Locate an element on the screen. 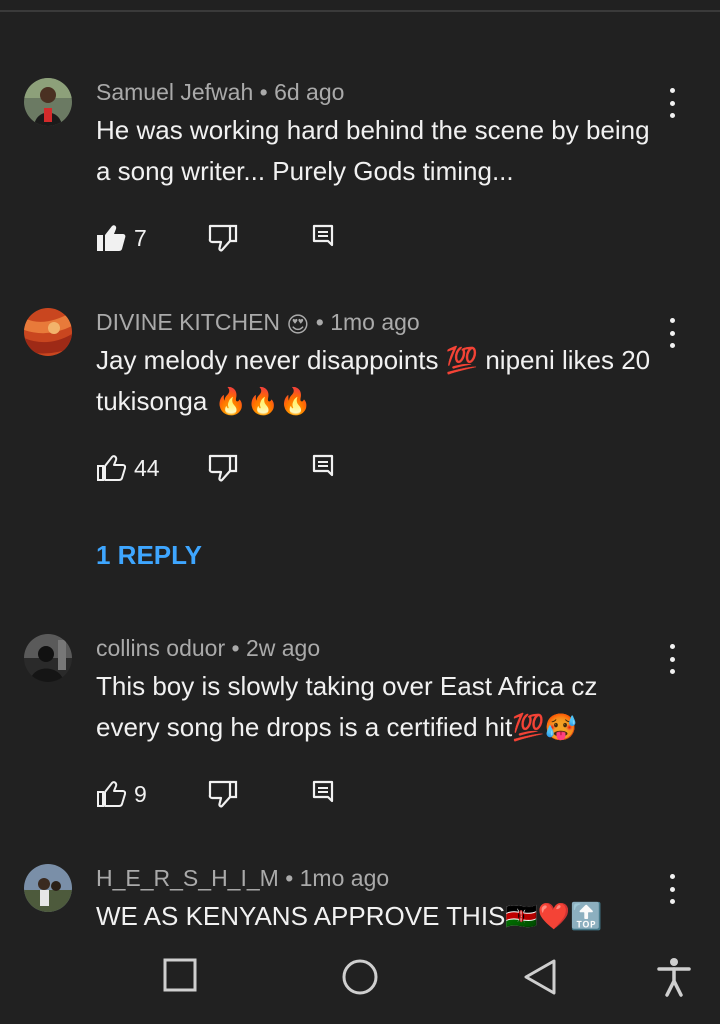  top-divider is located at coordinates (360, 6).